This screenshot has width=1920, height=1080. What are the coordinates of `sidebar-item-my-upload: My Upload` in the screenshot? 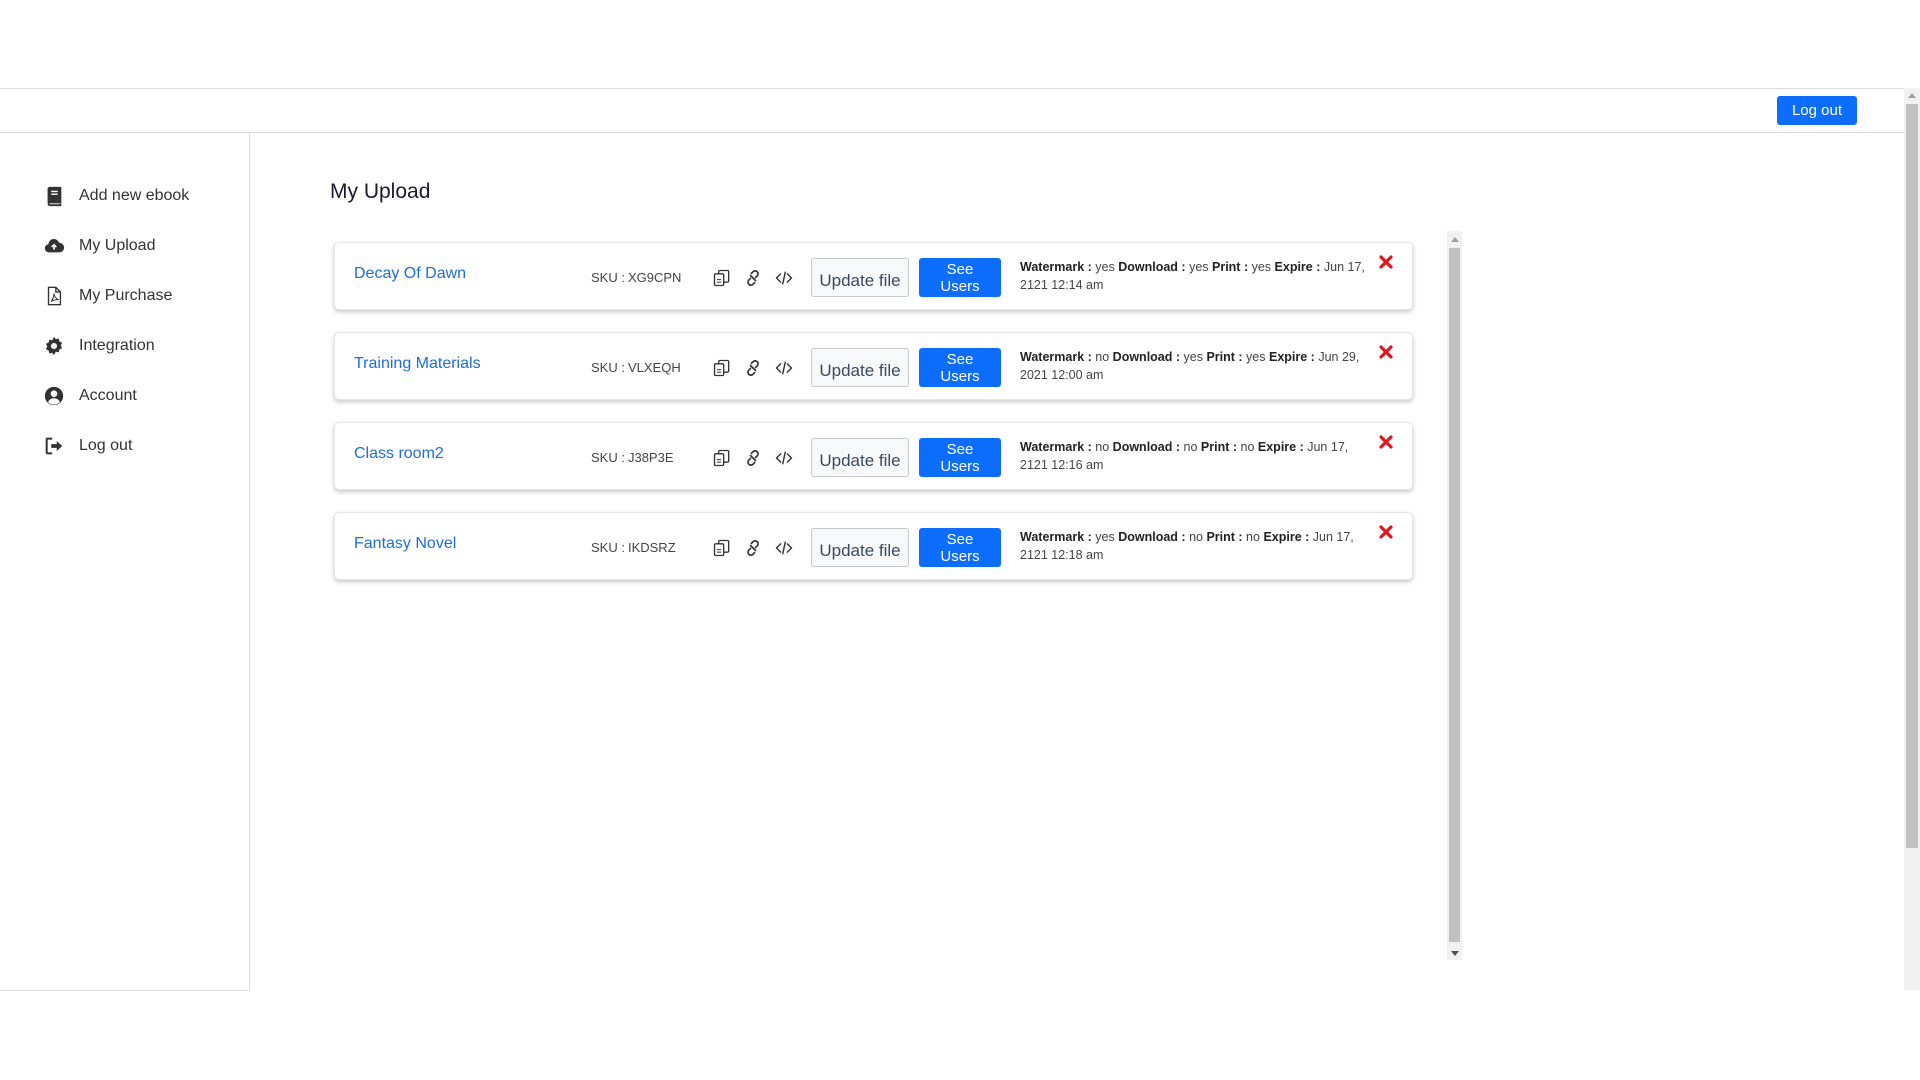 It's located at (99, 246).